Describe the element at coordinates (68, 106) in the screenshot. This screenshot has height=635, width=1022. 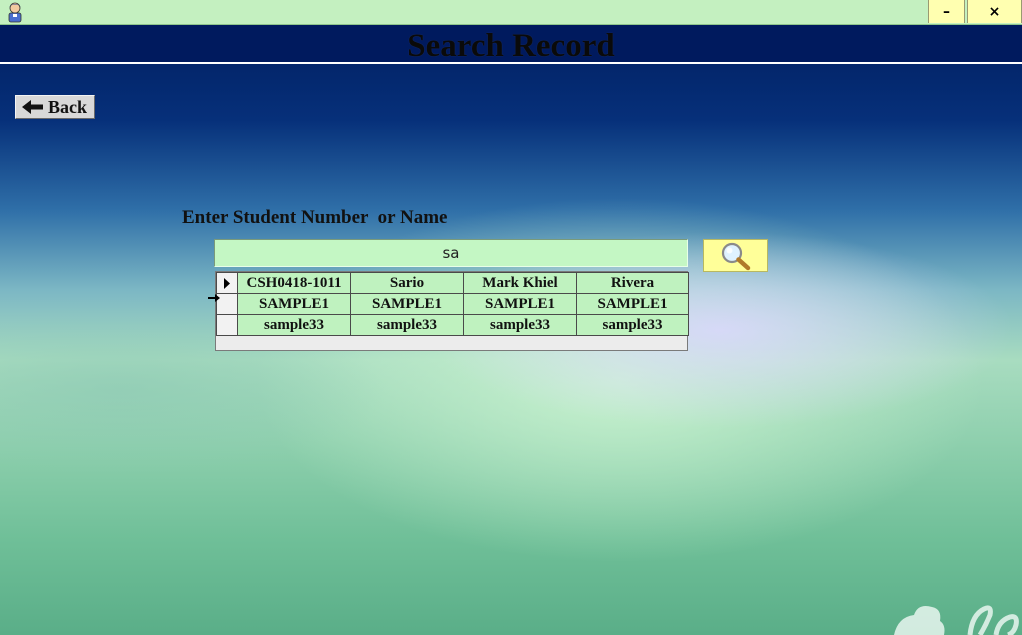
I see `back-button-label: Back` at that location.